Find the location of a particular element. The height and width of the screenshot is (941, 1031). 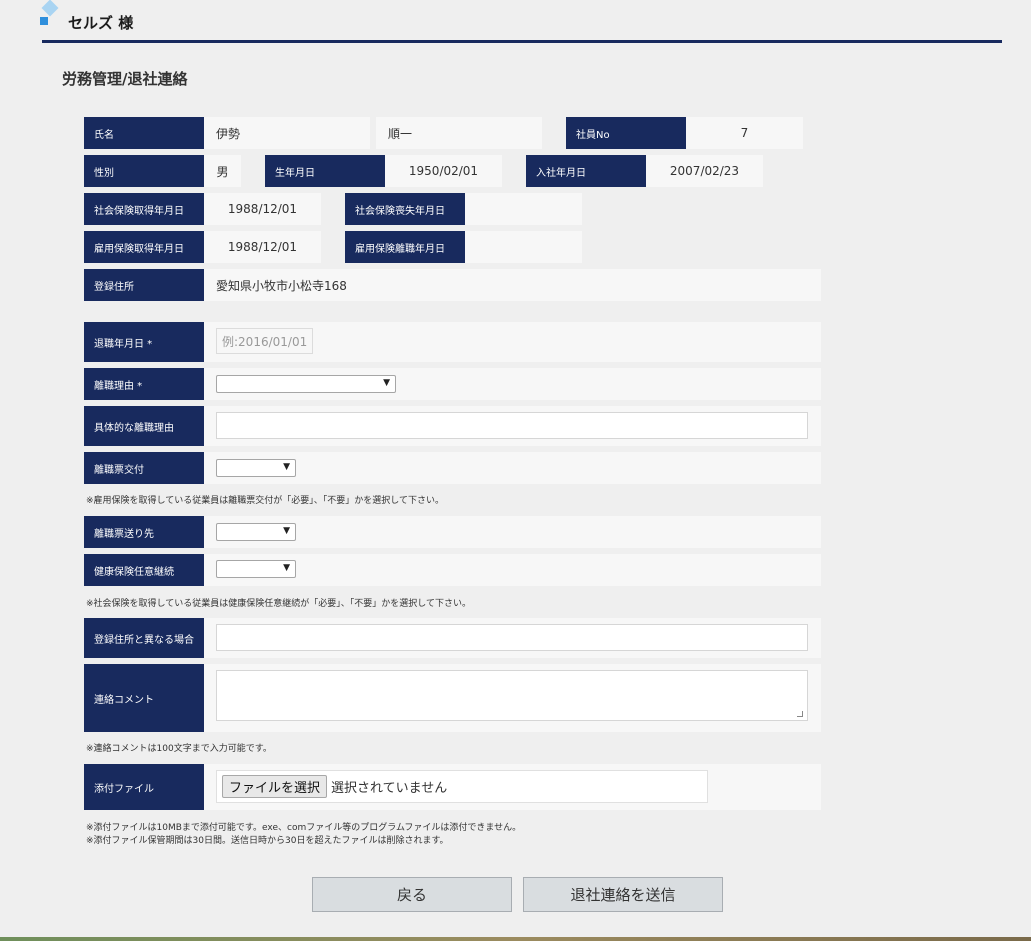

join-value: 2007/02/23 is located at coordinates (704, 171).